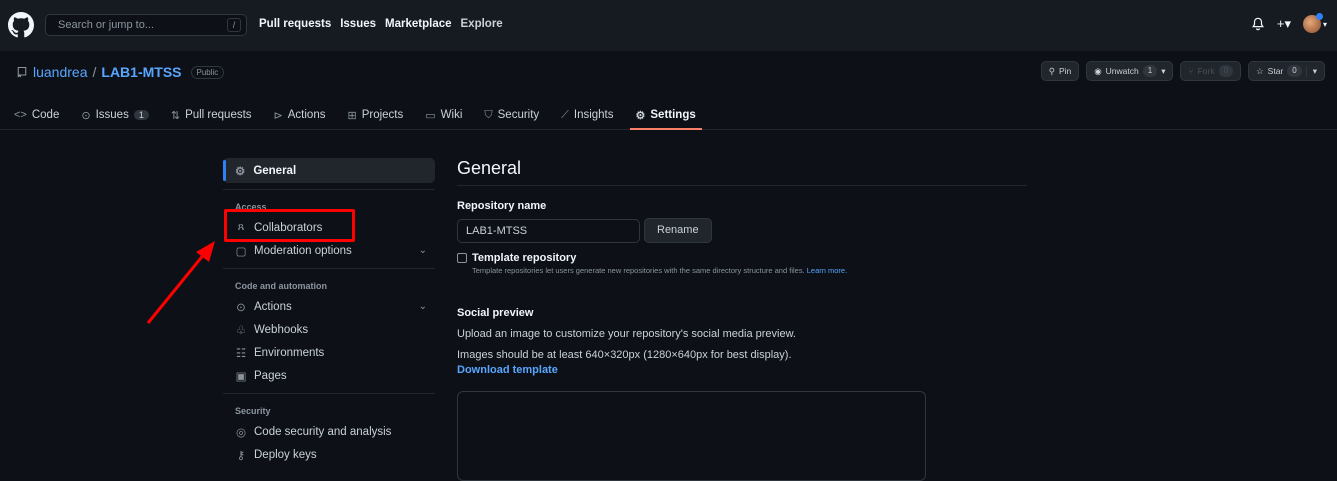  I want to click on browser-icon: ▣, so click(241, 376).